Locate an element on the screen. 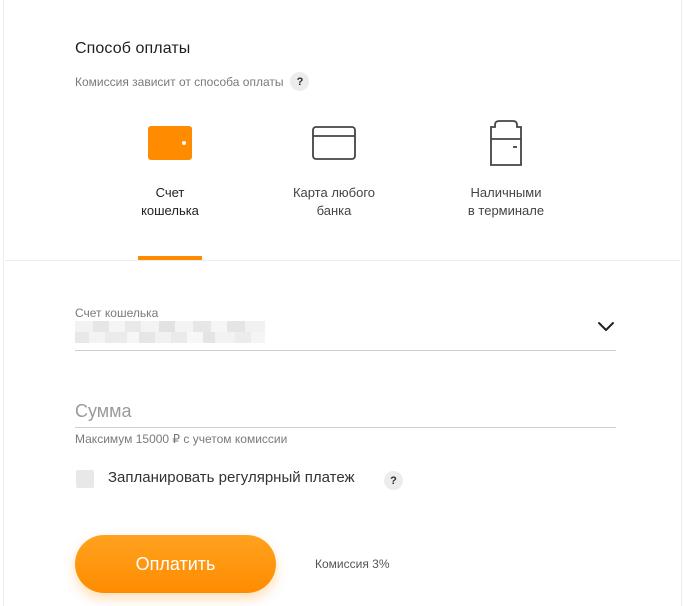 The width and height of the screenshot is (685, 606). method-label-line2: кошелька is located at coordinates (170, 210).